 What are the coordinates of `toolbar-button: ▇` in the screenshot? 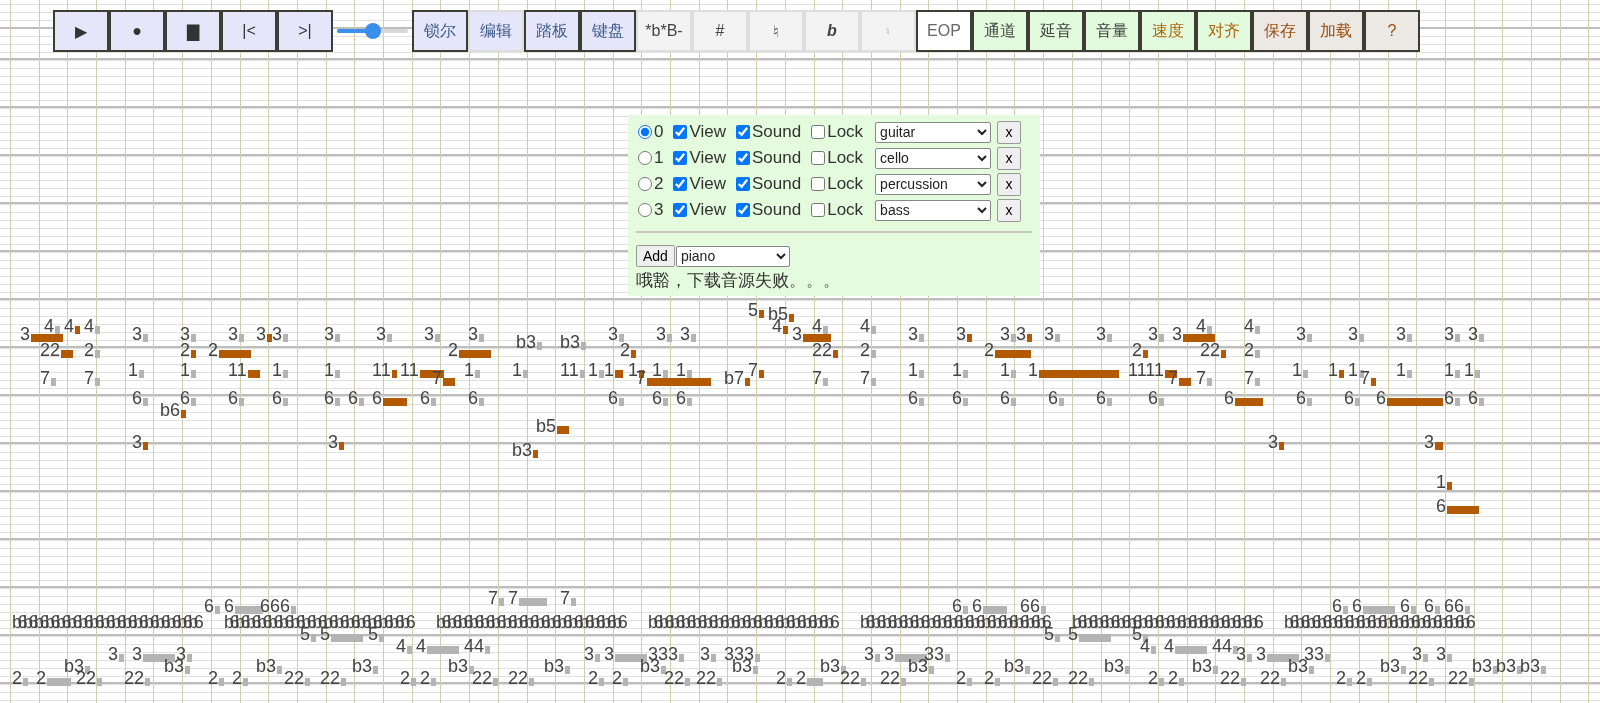 It's located at (193, 31).